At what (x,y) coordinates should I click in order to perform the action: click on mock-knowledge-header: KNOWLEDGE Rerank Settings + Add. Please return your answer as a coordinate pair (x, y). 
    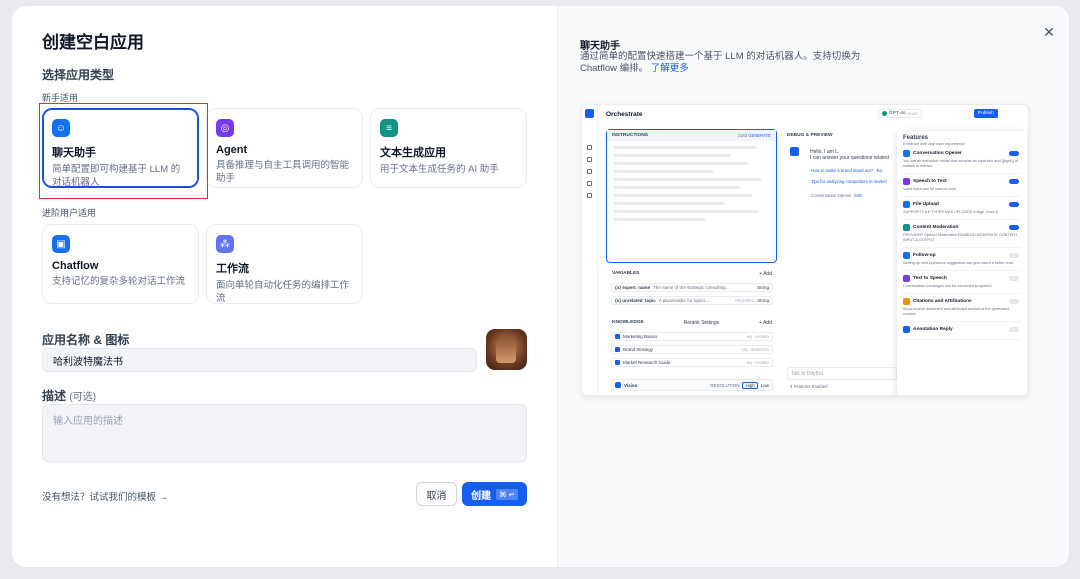
    Looking at the image, I should click on (692, 323).